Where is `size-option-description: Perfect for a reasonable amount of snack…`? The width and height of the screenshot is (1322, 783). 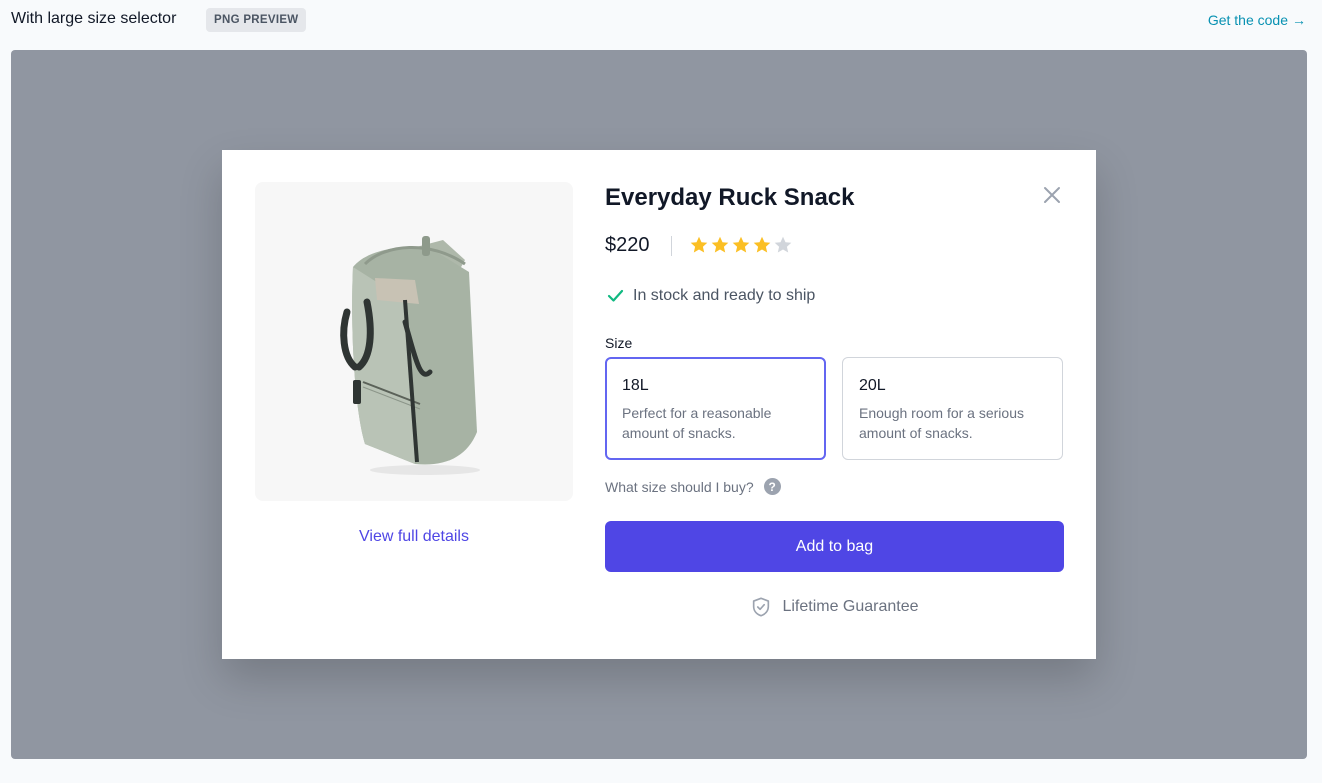
size-option-description: Perfect for a reasonable amount of snack… is located at coordinates (697, 423).